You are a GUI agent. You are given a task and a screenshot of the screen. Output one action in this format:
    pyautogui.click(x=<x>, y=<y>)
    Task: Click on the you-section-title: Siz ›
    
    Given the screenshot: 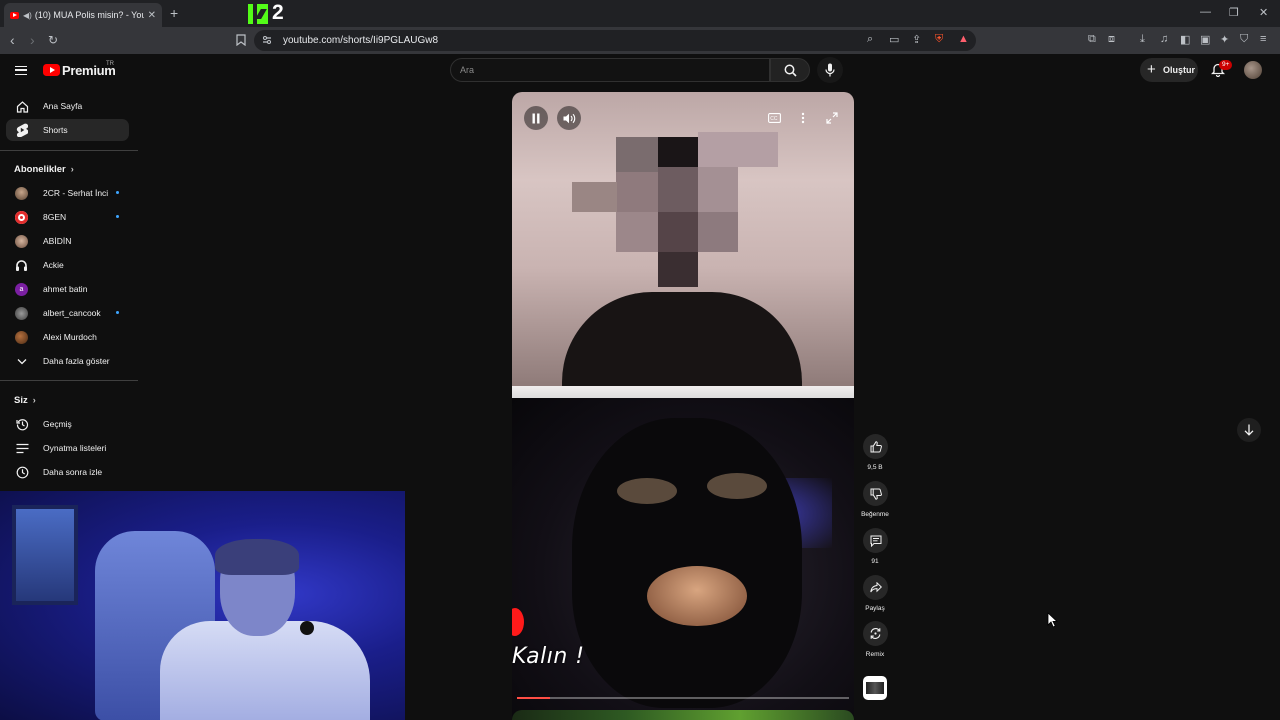 What is the action you would take?
    pyautogui.click(x=25, y=400)
    